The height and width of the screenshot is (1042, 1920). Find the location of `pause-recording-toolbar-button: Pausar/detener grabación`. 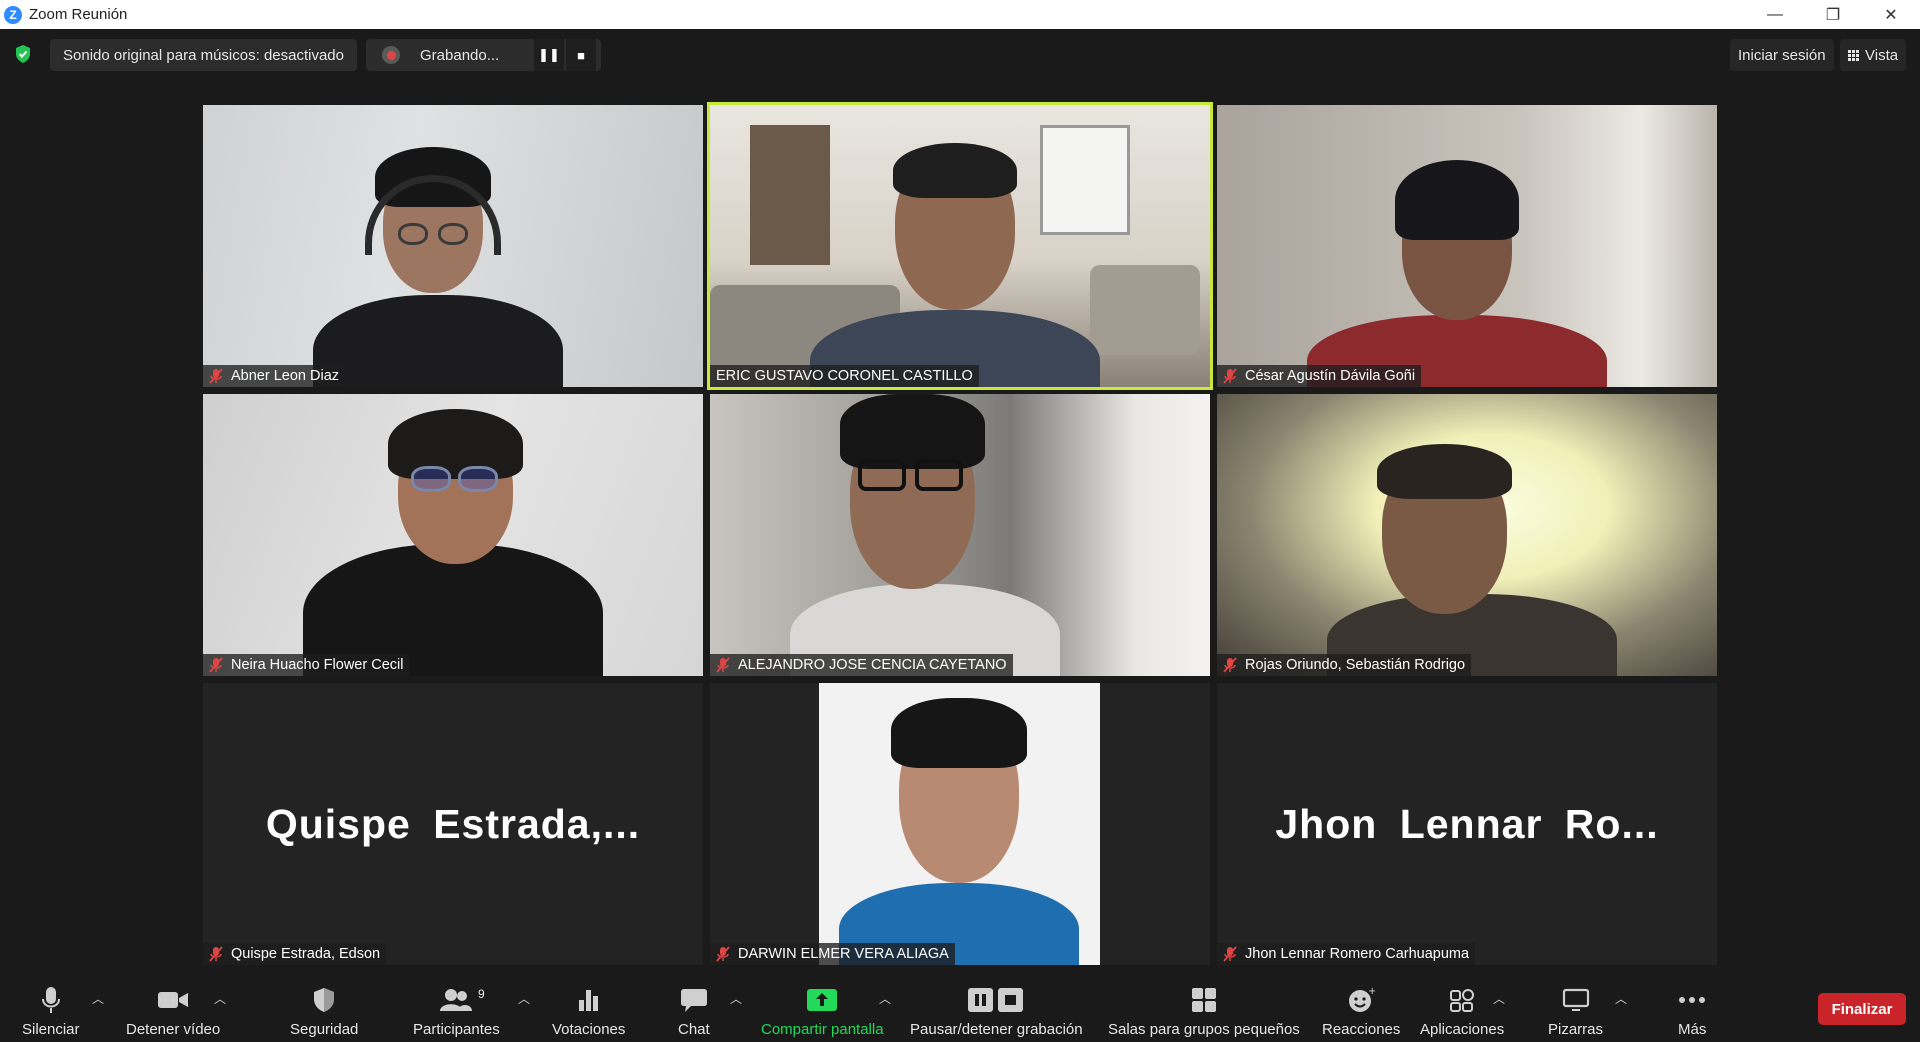

pause-recording-toolbar-button: Pausar/detener grabación is located at coordinates (996, 1006).